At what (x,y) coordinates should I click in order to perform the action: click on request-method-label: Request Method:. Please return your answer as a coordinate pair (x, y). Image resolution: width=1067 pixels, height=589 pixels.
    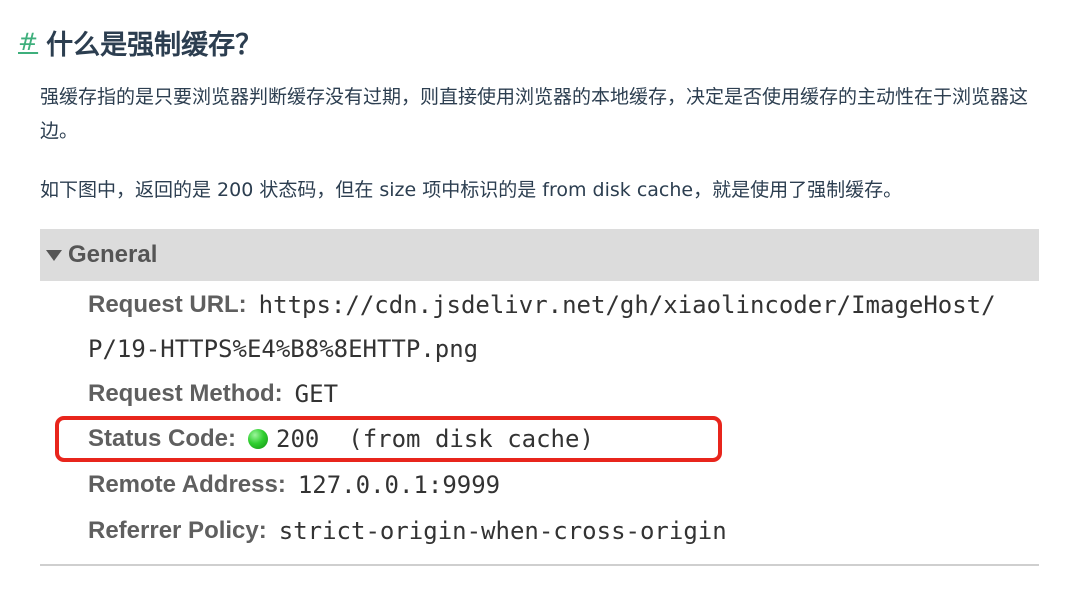
    Looking at the image, I should click on (185, 393).